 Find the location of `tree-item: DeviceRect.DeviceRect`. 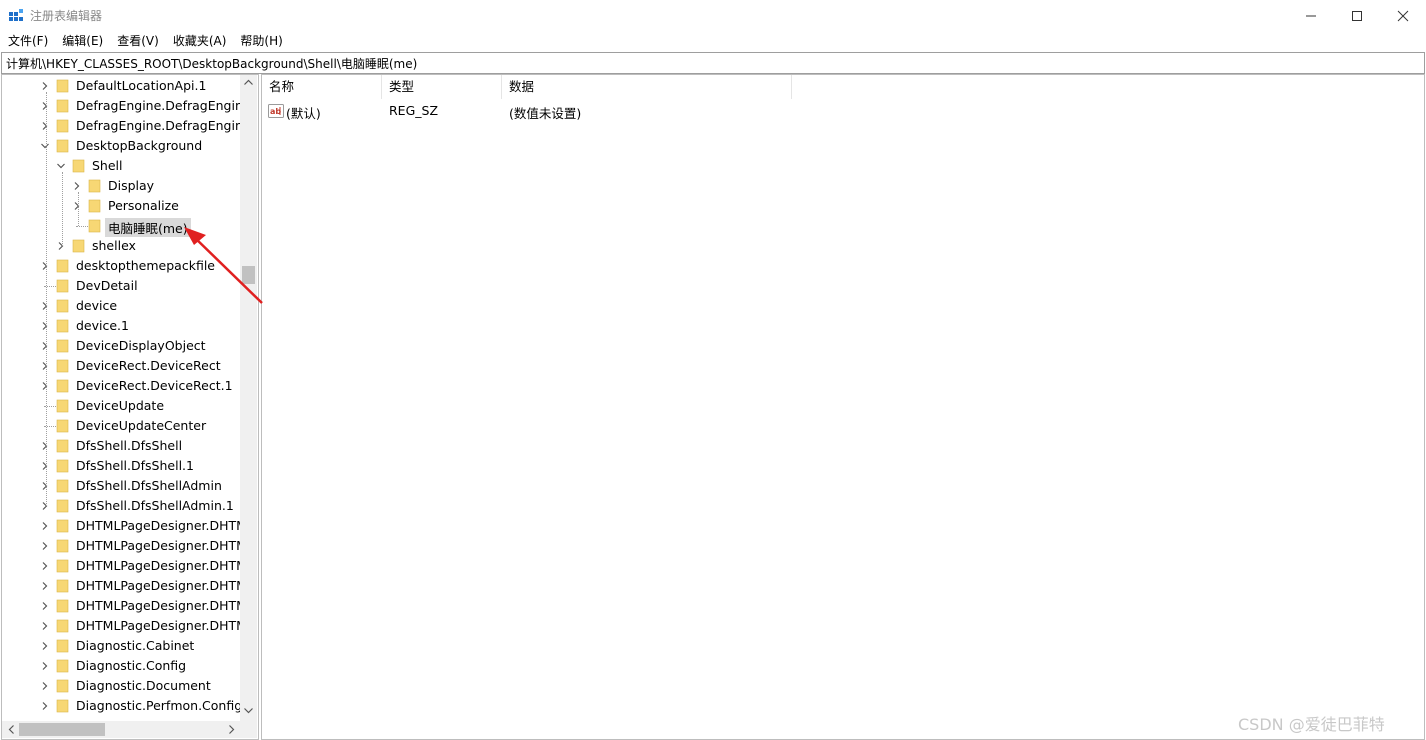

tree-item: DeviceRect.DeviceRect is located at coordinates (122, 366).